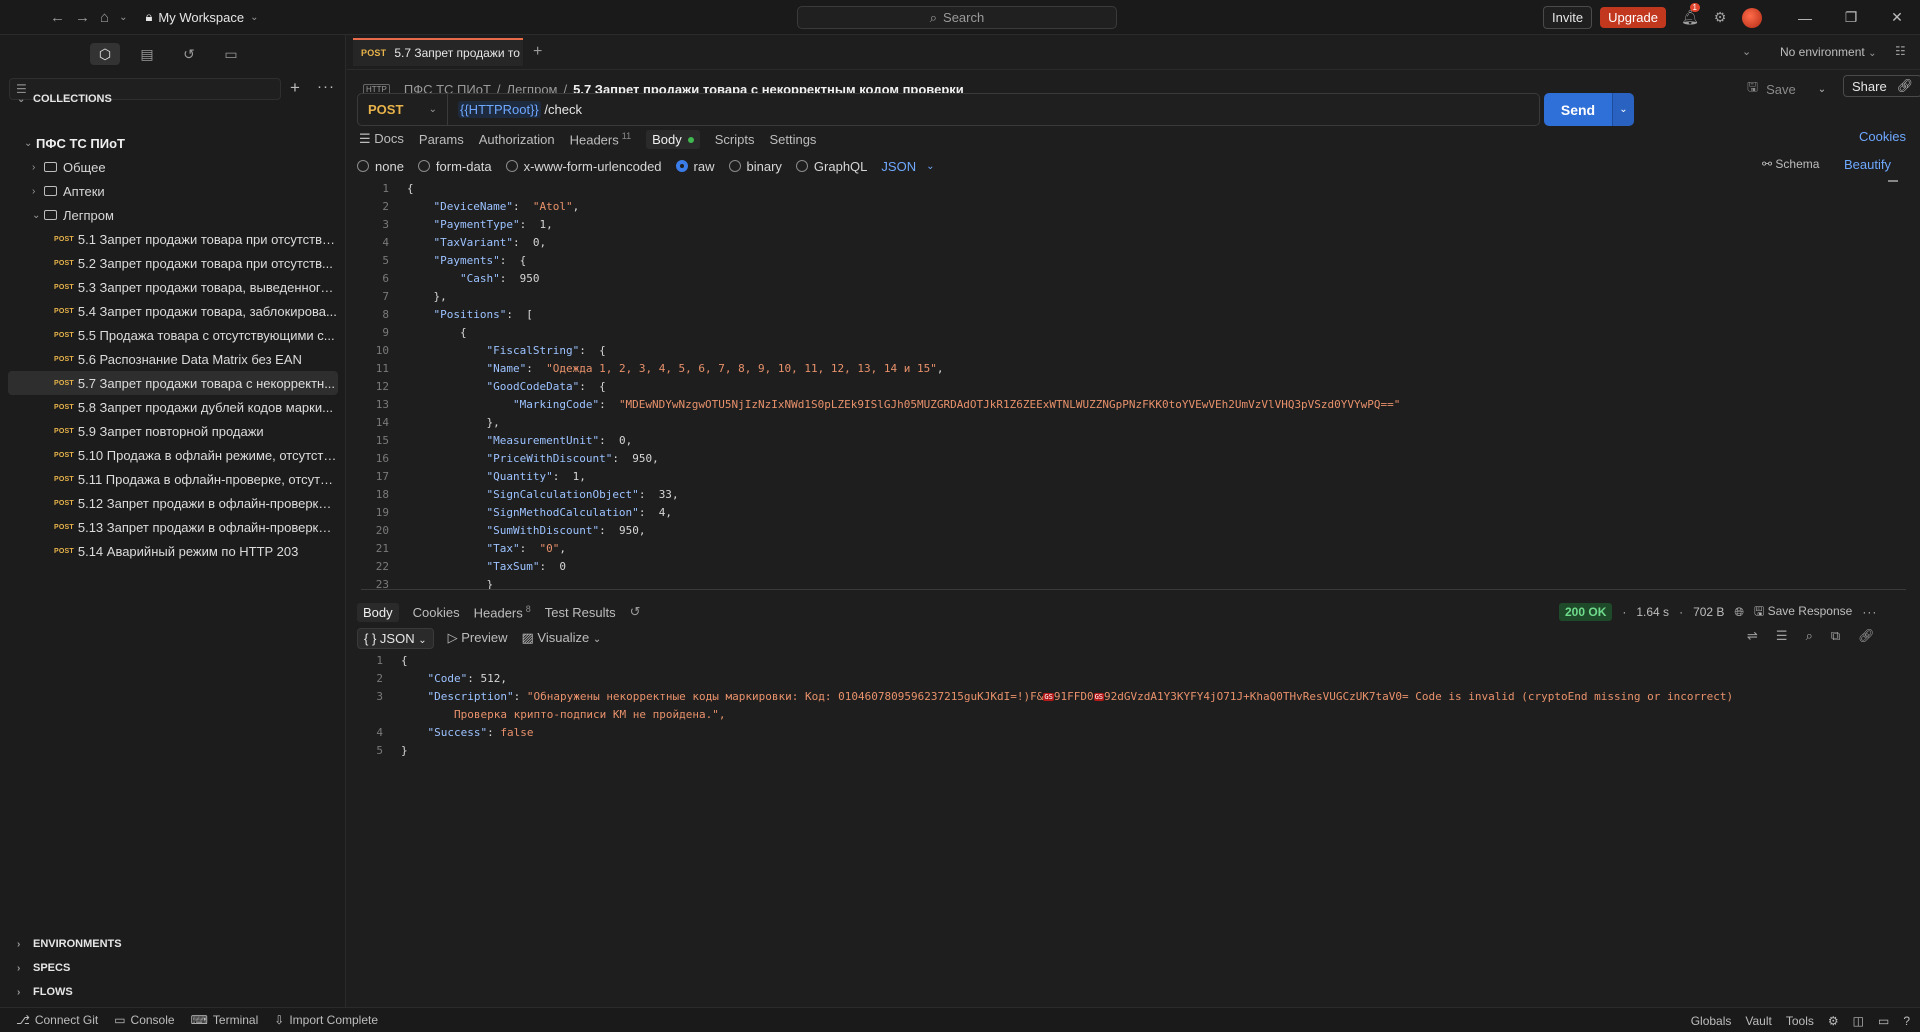 Image resolution: width=1920 pixels, height=1032 pixels. Describe the element at coordinates (1752, 636) in the screenshot. I see `wrap-lines-icon: ⇌` at that location.